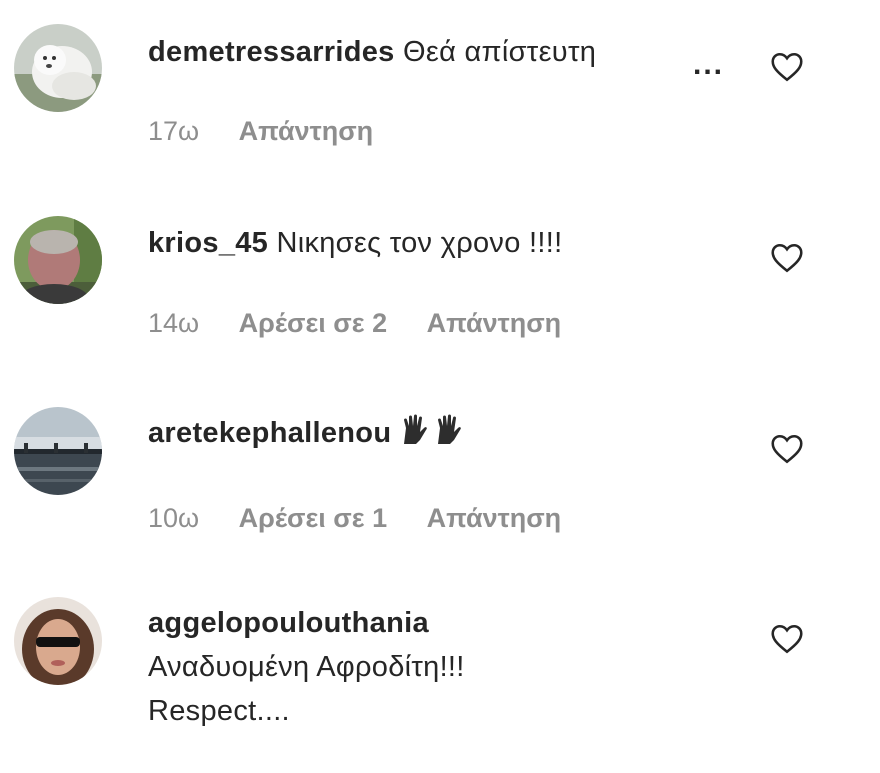 The width and height of the screenshot is (880, 773). Describe the element at coordinates (499, 52) in the screenshot. I see `comment-text: Θεά απίστευτη` at that location.